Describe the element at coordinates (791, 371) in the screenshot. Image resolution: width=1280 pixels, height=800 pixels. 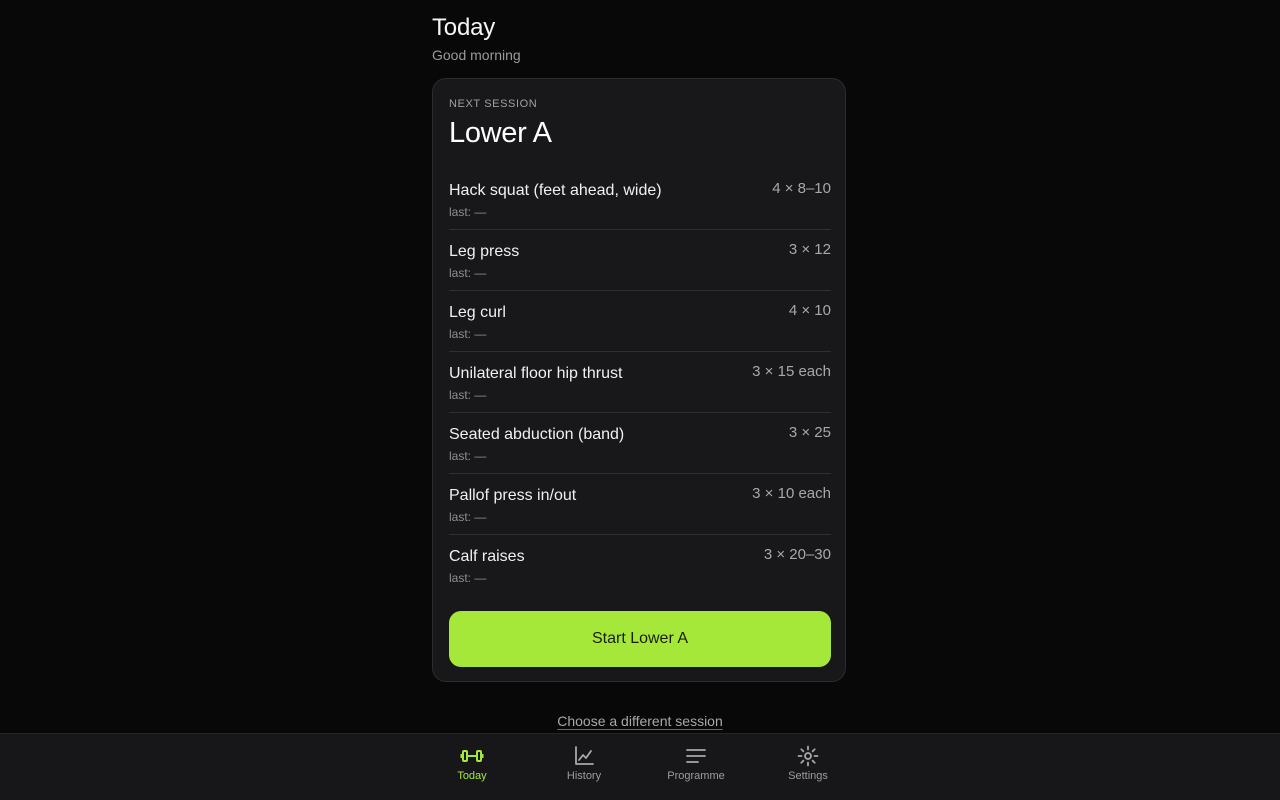
I see `exercise-sets: 3 × 15 each` at that location.